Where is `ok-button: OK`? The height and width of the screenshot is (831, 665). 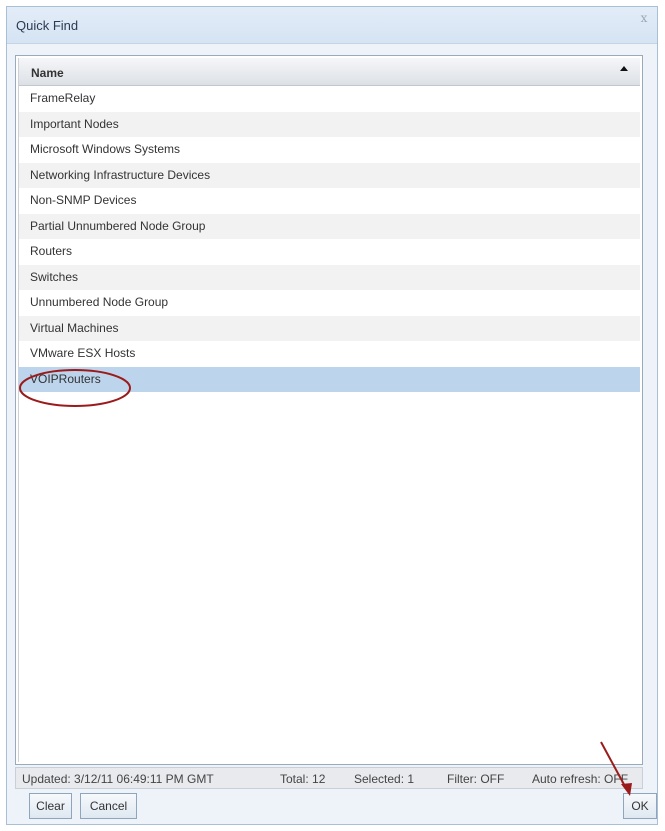 ok-button: OK is located at coordinates (640, 806).